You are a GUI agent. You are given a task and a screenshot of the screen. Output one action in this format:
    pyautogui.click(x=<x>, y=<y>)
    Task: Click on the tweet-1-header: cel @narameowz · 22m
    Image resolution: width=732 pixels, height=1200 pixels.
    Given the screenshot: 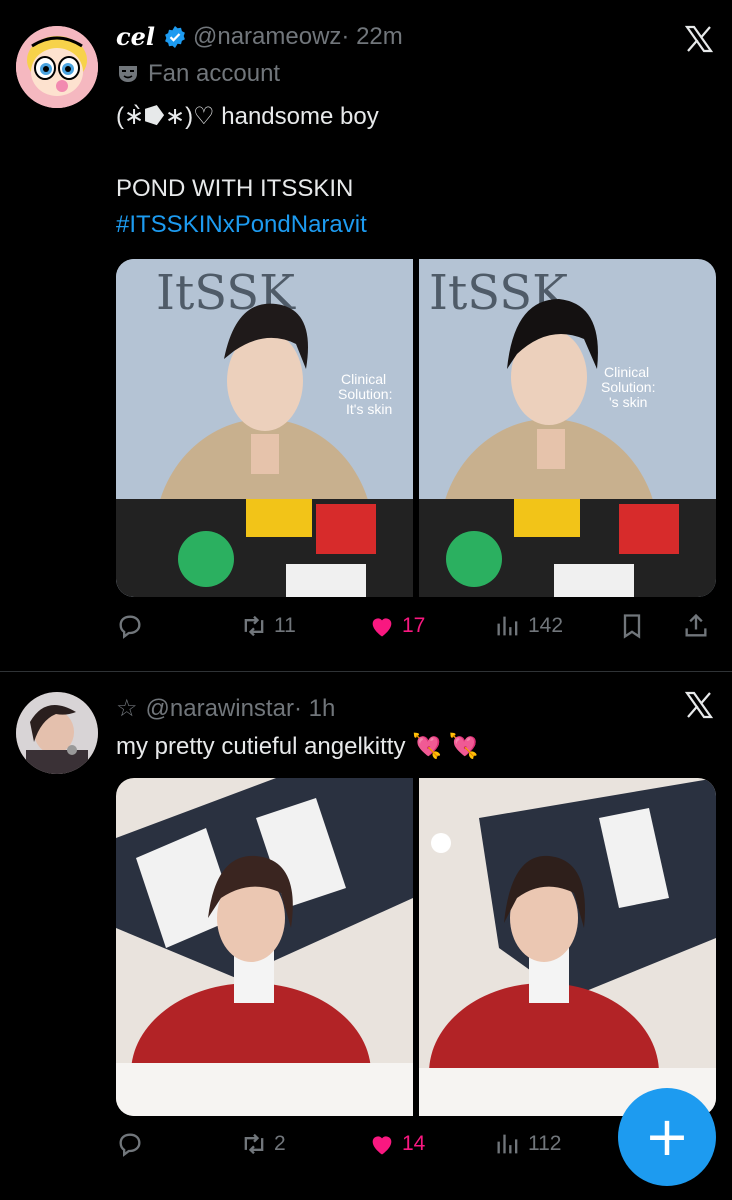 What is the action you would take?
    pyautogui.click(x=259, y=36)
    